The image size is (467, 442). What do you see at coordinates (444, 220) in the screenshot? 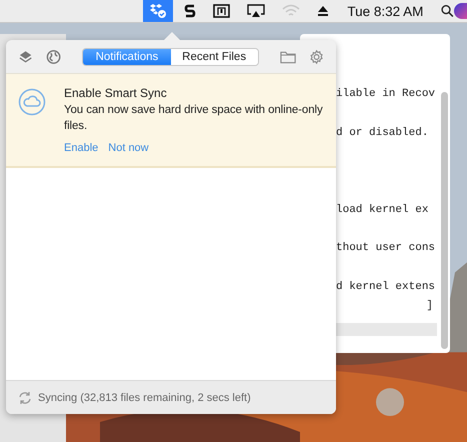
I see `scrollbar` at bounding box center [444, 220].